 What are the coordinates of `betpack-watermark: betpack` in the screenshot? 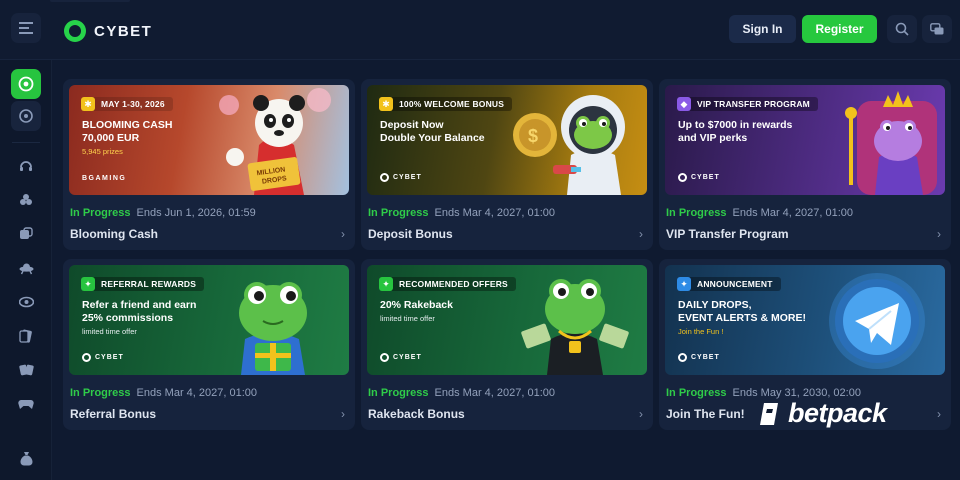 It's located at (822, 413).